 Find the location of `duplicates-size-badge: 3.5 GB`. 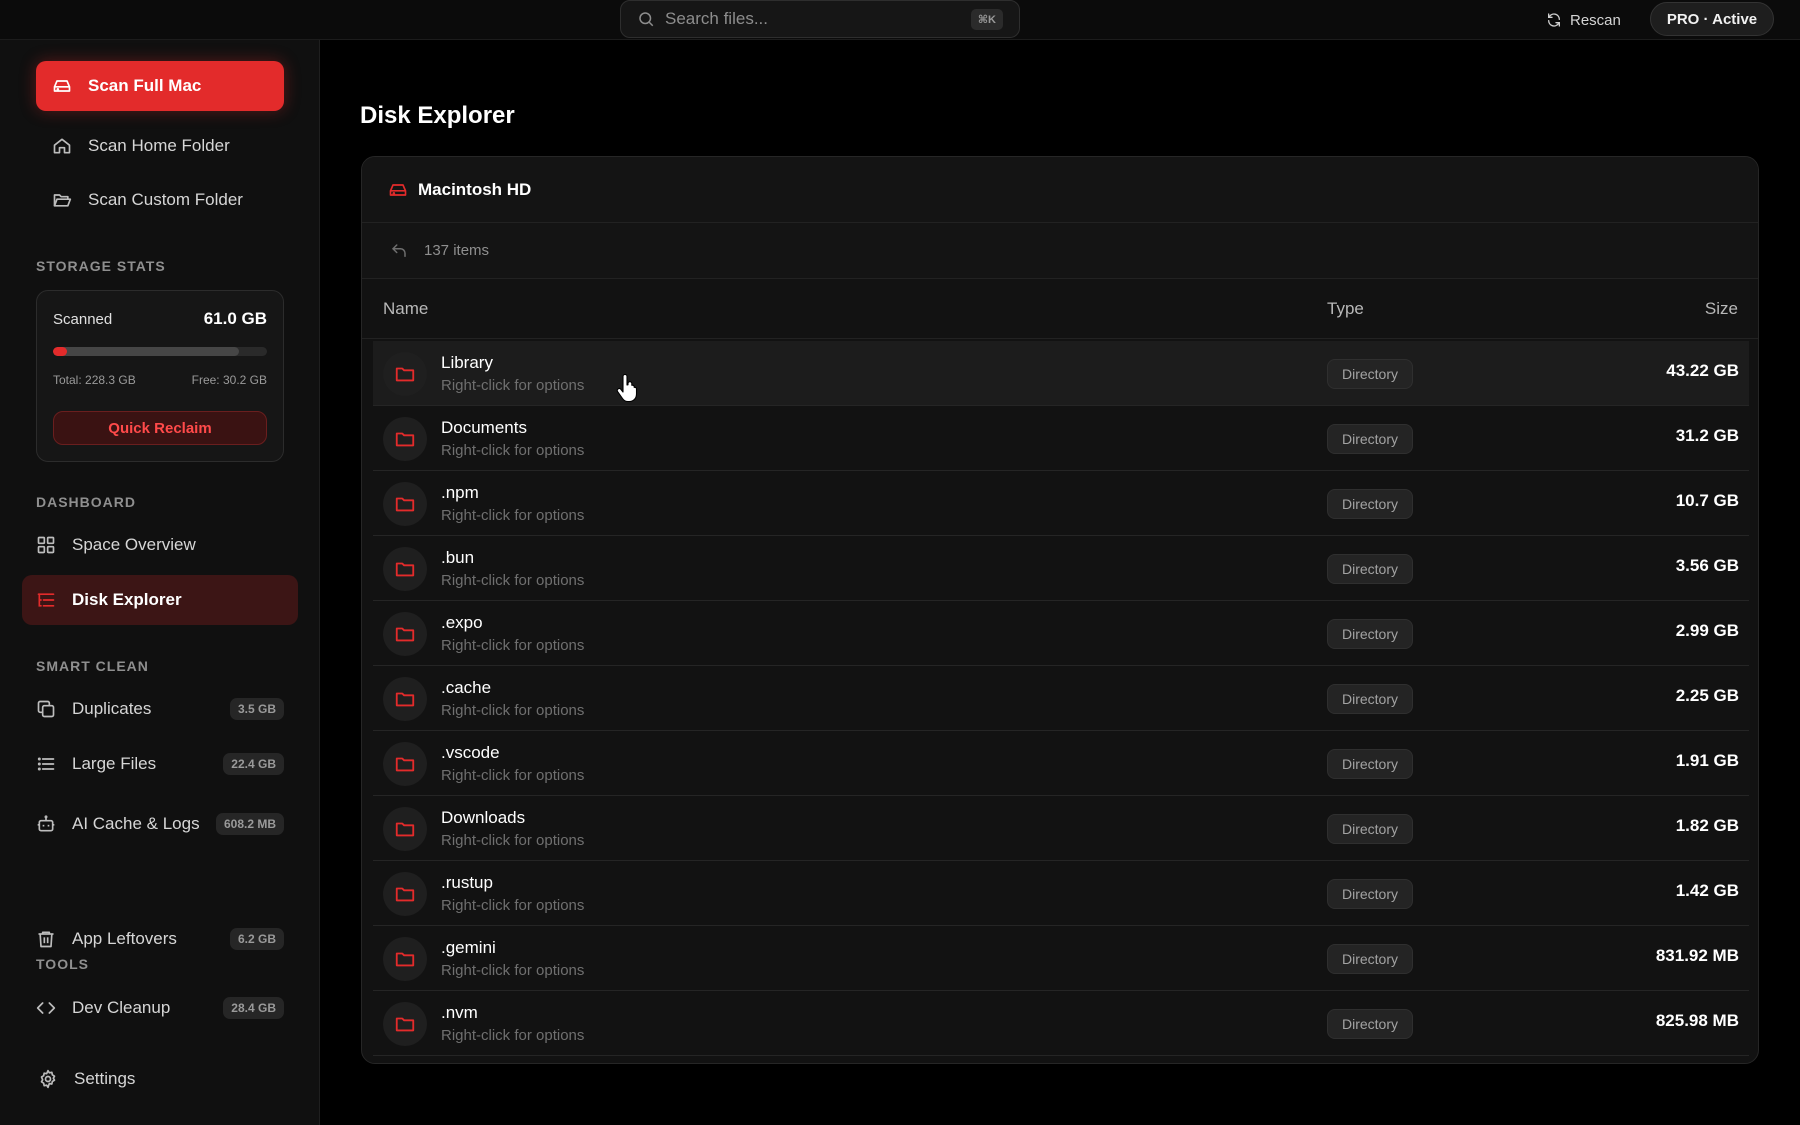

duplicates-size-badge: 3.5 GB is located at coordinates (256, 709).